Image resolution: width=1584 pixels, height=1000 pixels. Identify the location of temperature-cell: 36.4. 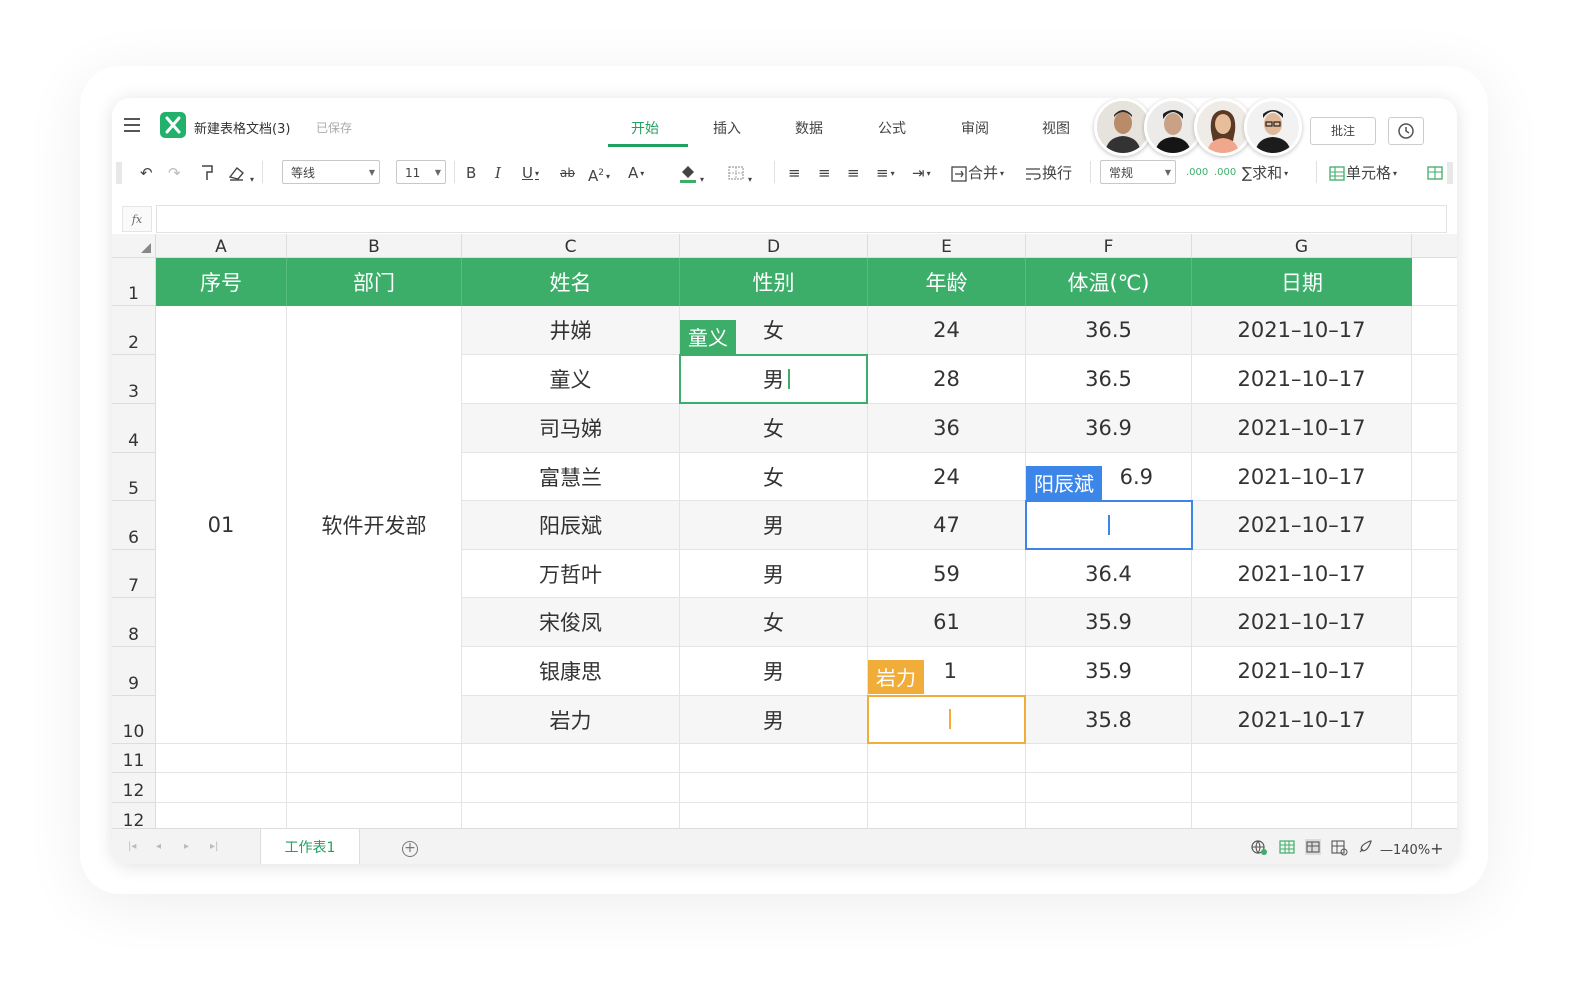
(1109, 574).